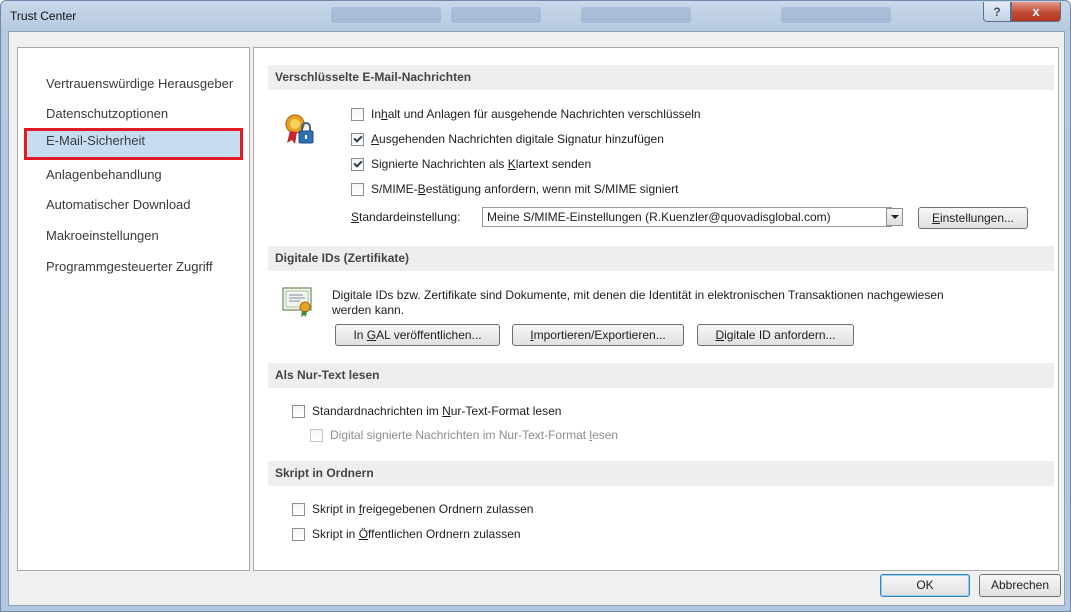 The width and height of the screenshot is (1071, 612). I want to click on sidebar-item-privacy-options: Datenschutzoptionen, so click(133, 114).